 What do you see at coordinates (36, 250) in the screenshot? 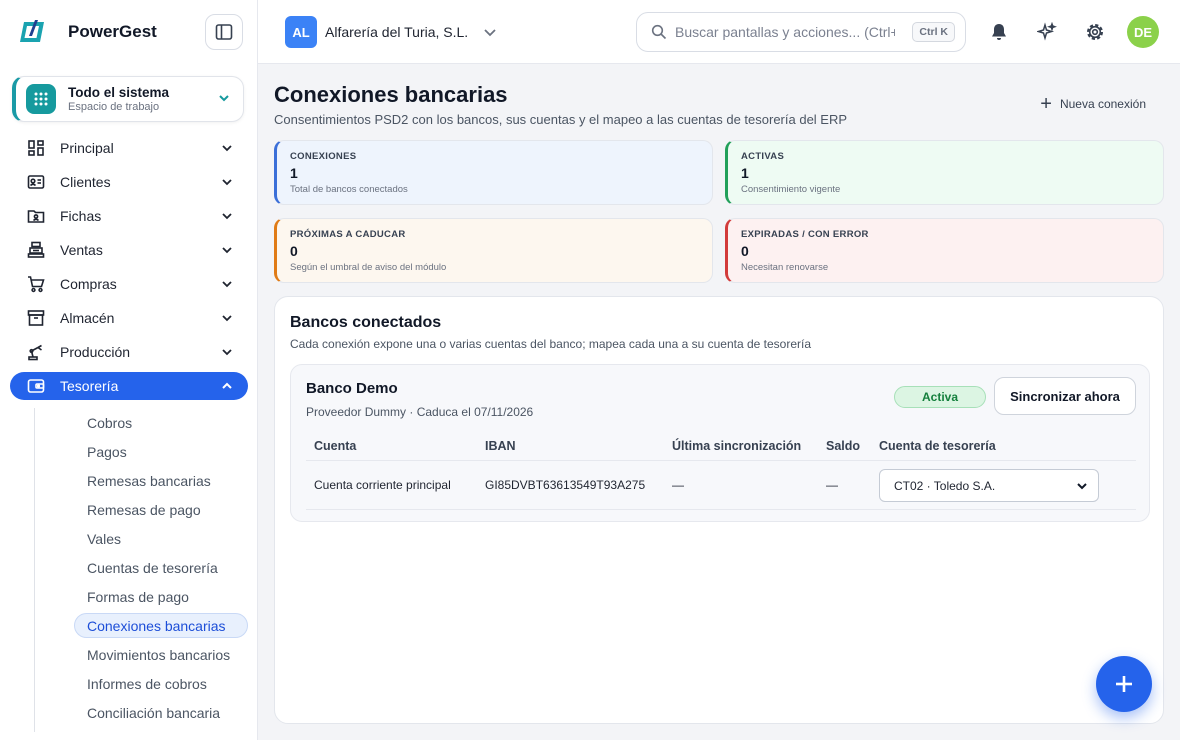
I see `cash-register-icon` at bounding box center [36, 250].